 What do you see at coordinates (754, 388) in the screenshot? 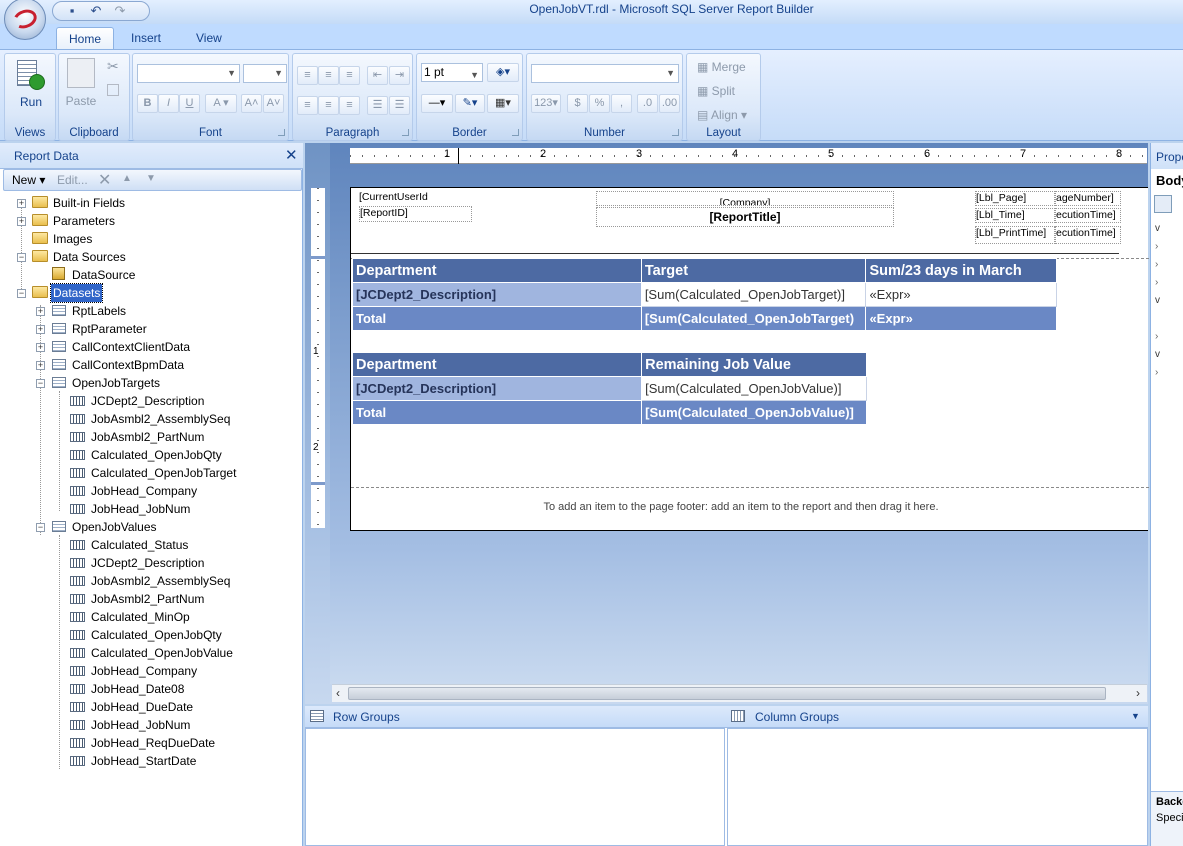
I see `data-cell: [Sum(Calculated_OpenJobValue)]` at bounding box center [754, 388].